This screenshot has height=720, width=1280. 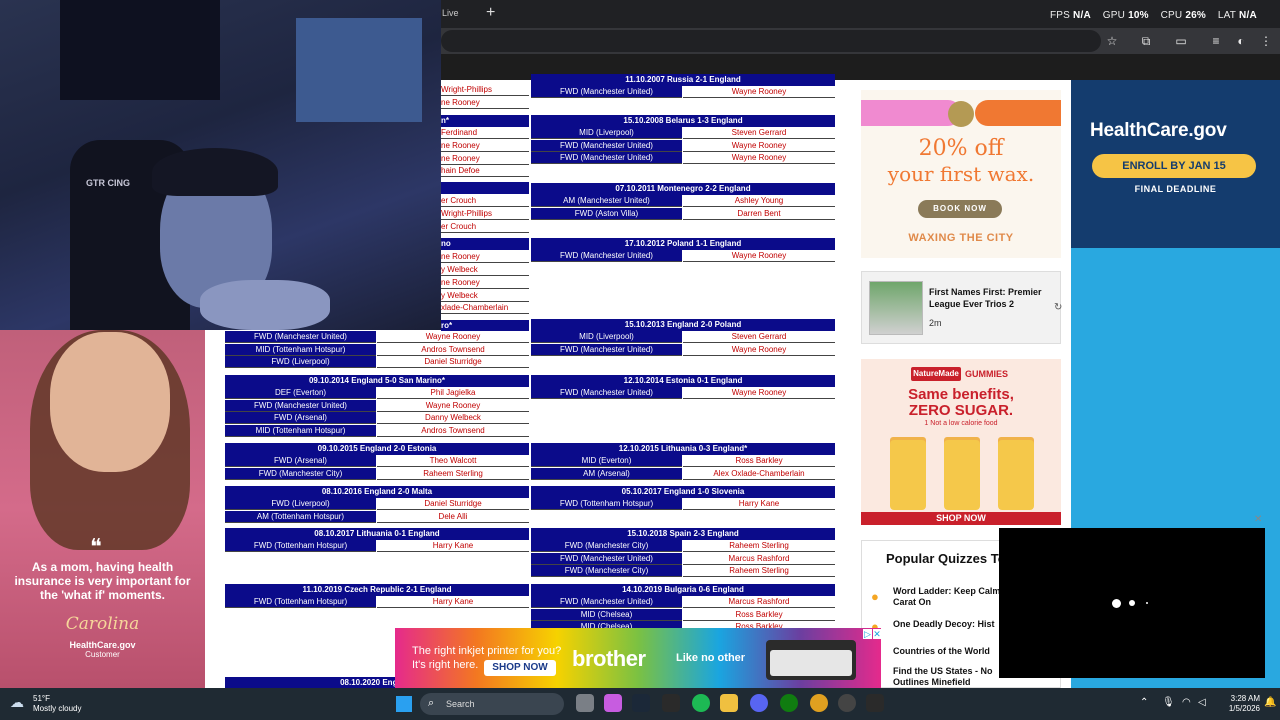 I want to click on scorer-name: Alex Oxlade-Chamberlain, so click(x=759, y=473).